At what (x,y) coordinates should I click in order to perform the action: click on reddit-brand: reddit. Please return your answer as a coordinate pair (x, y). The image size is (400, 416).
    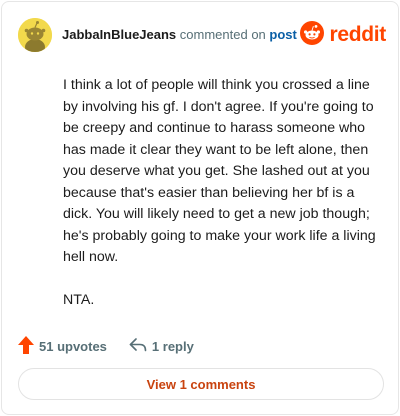
    Looking at the image, I should click on (343, 35).